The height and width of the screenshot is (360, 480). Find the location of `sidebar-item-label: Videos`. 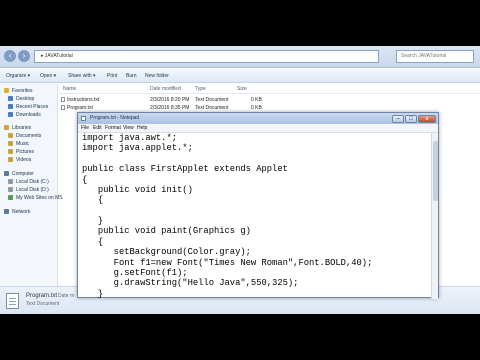

sidebar-item-label: Videos is located at coordinates (24, 160).